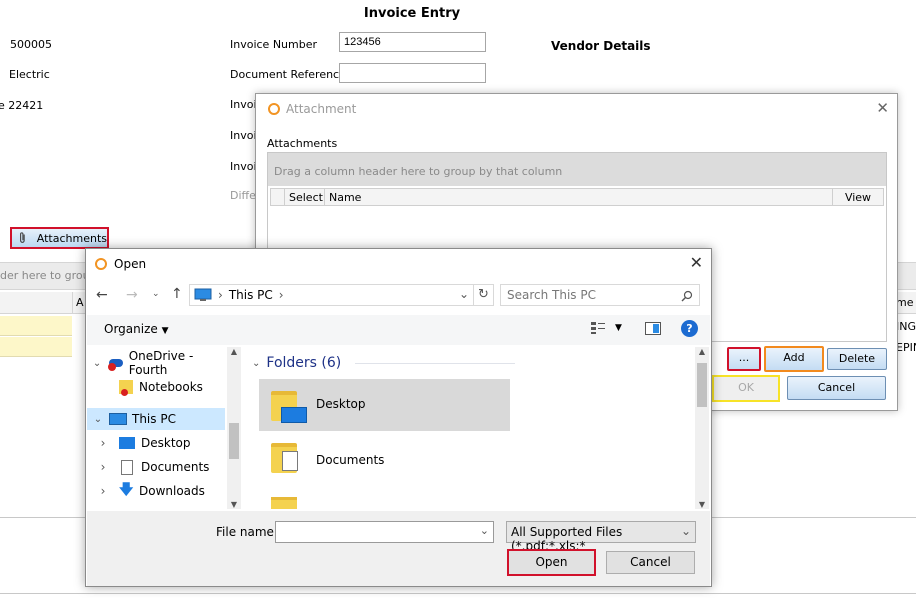 Image resolution: width=916 pixels, height=598 pixels. I want to click on main-grid-cell: EPIN, so click(906, 347).